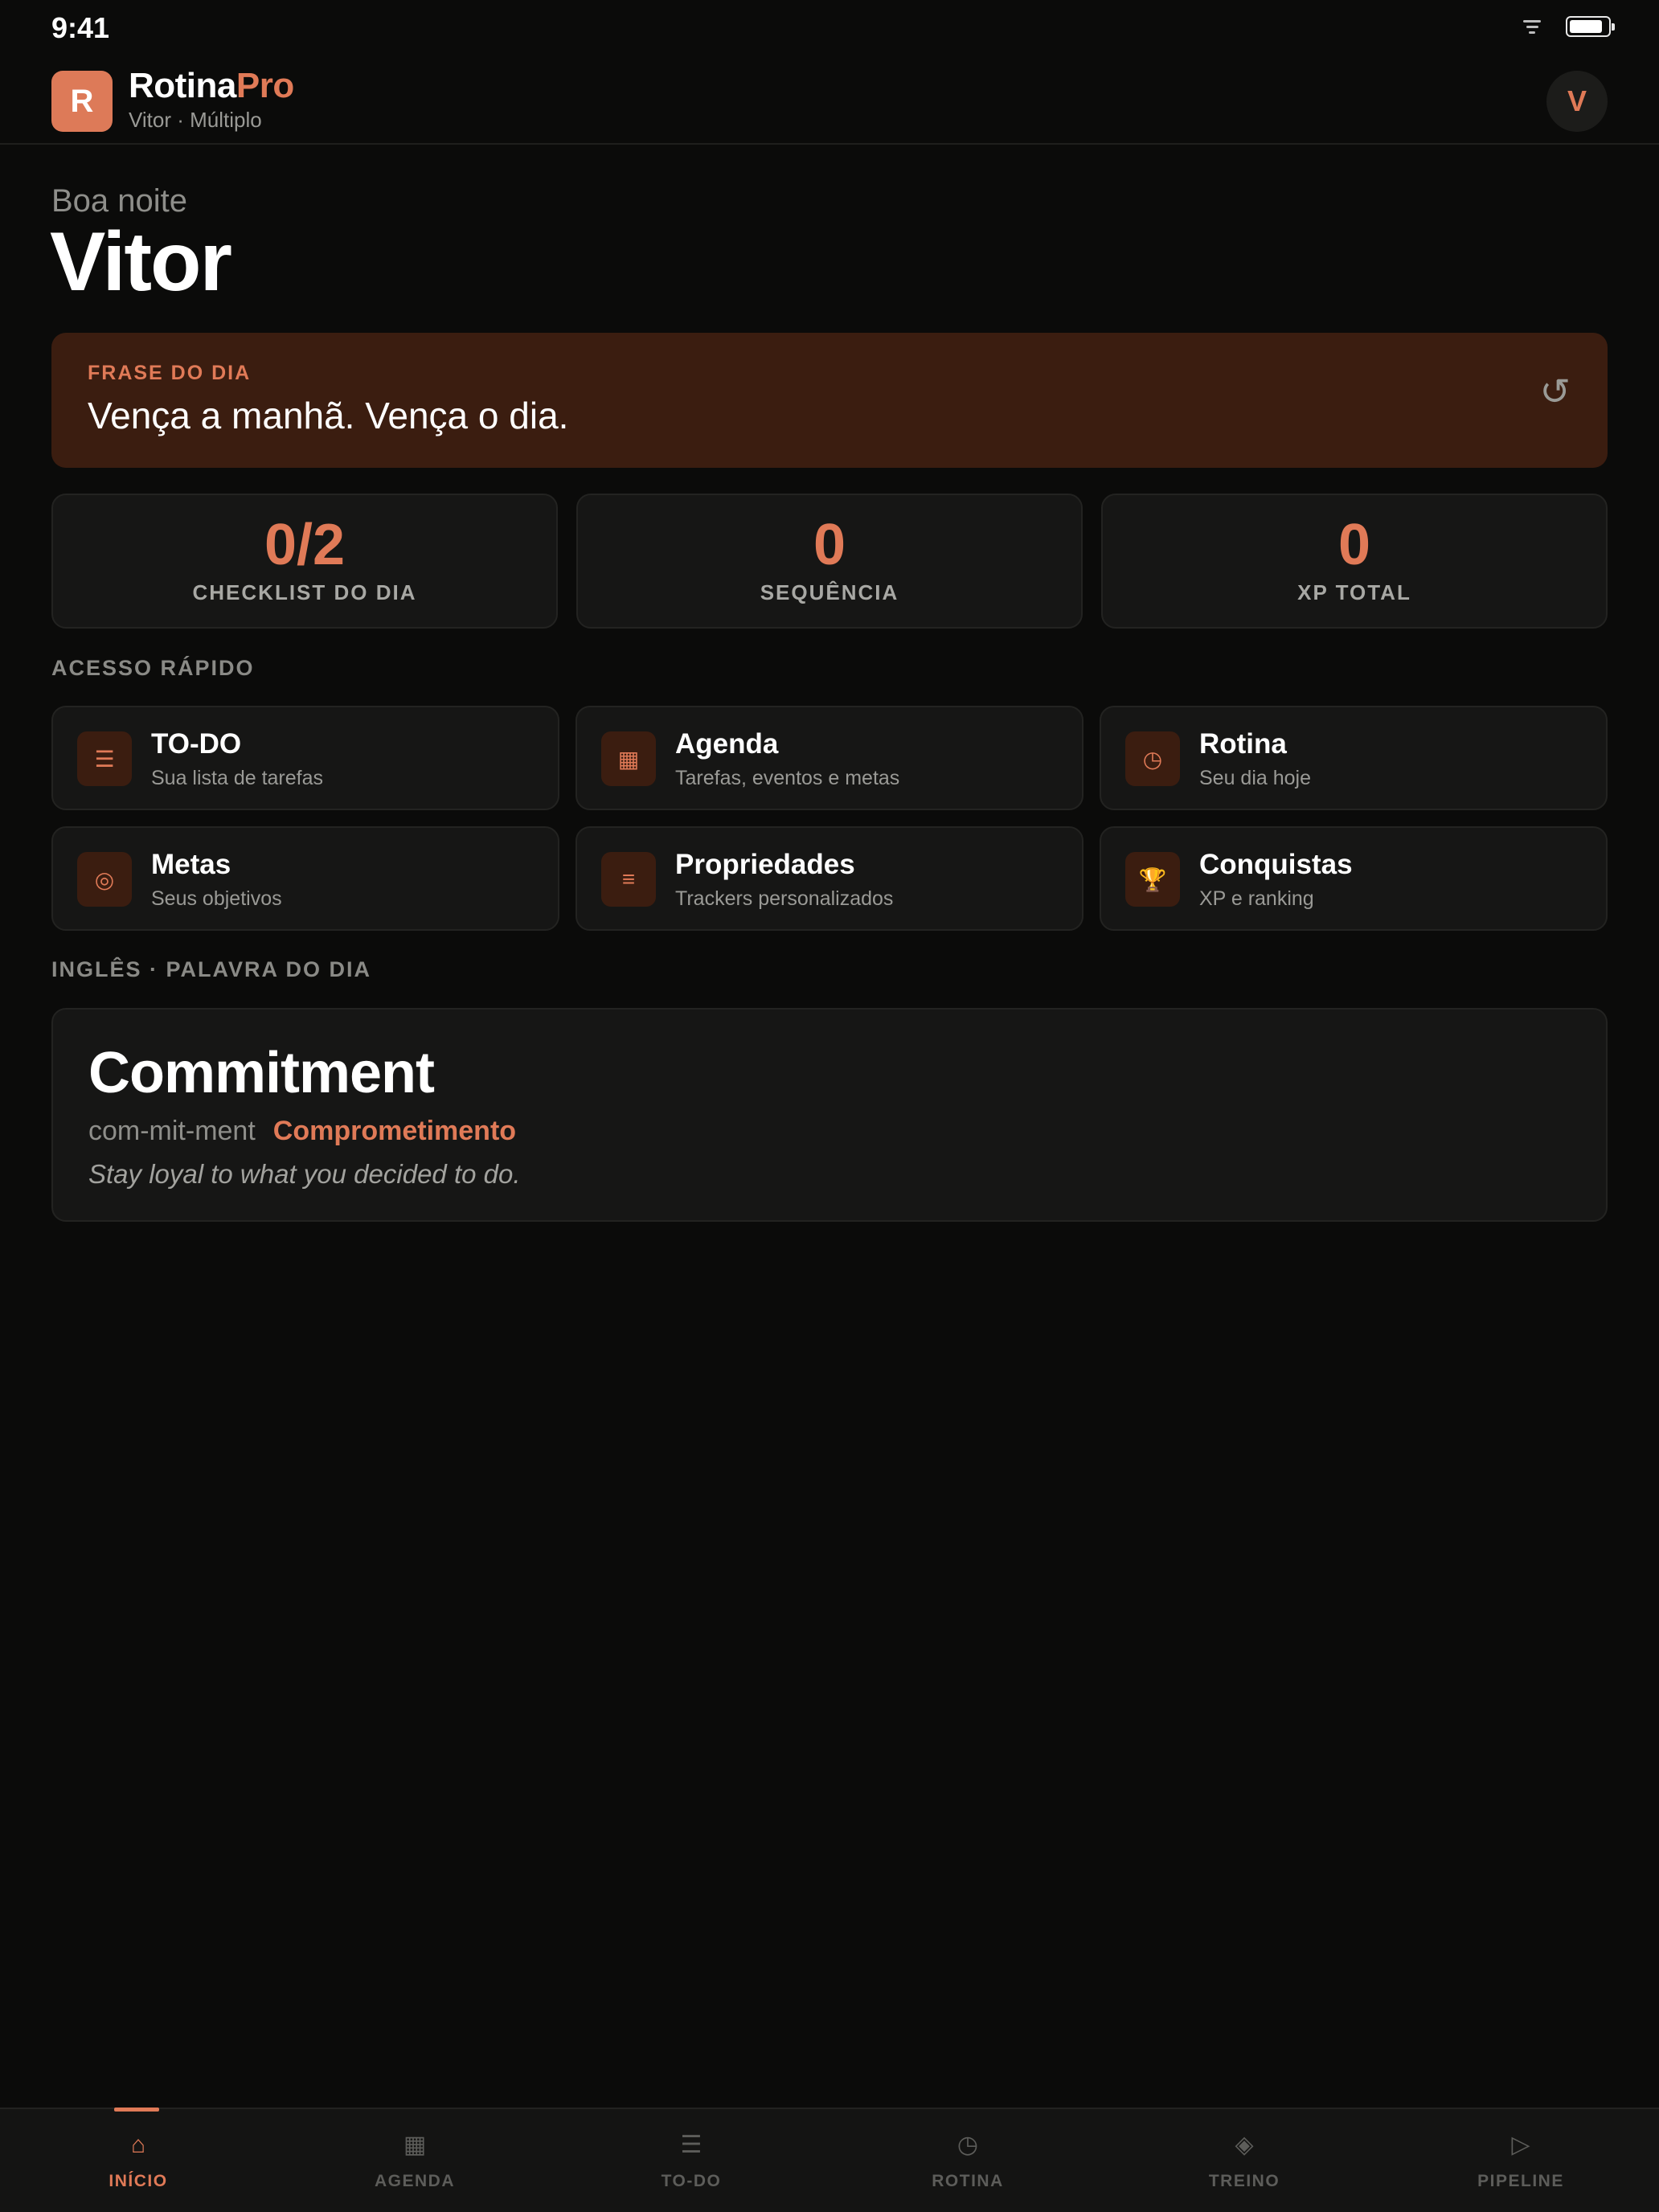 This screenshot has width=1659, height=2212. What do you see at coordinates (1256, 898) in the screenshot?
I see `quick-item-subtitle: XP e ranking` at bounding box center [1256, 898].